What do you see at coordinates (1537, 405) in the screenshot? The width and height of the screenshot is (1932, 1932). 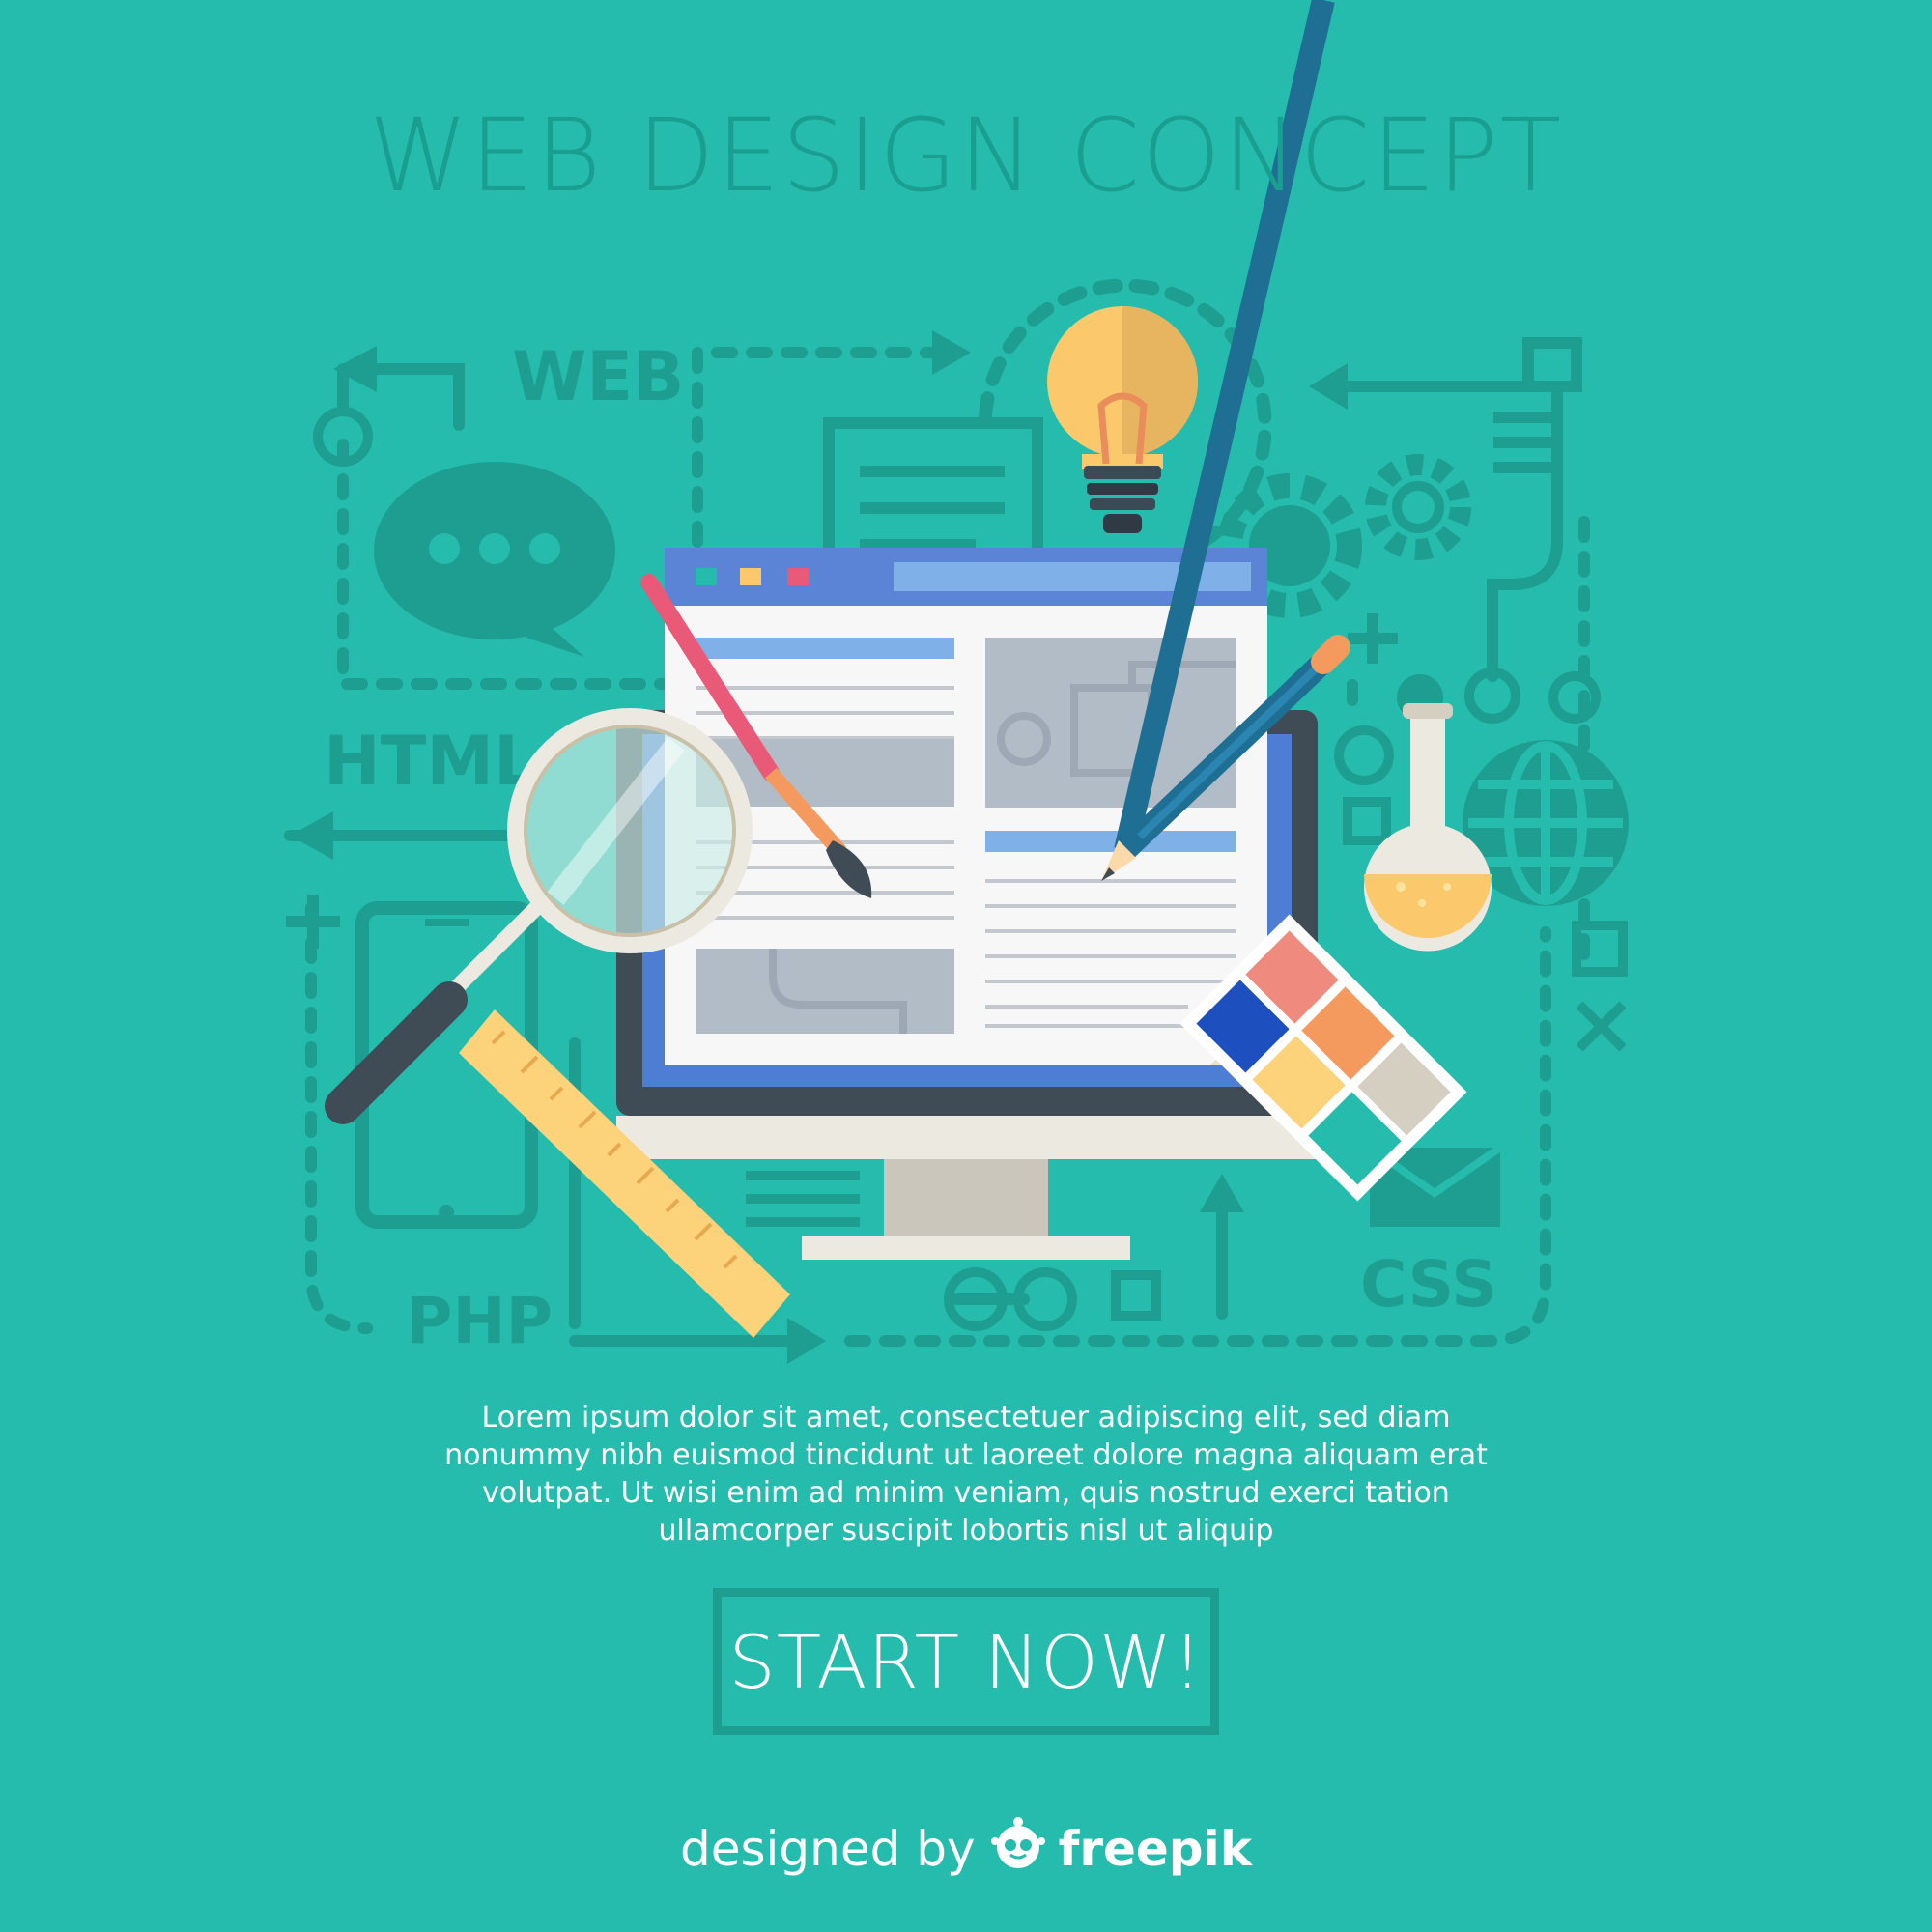 I see `document-fold-icon` at bounding box center [1537, 405].